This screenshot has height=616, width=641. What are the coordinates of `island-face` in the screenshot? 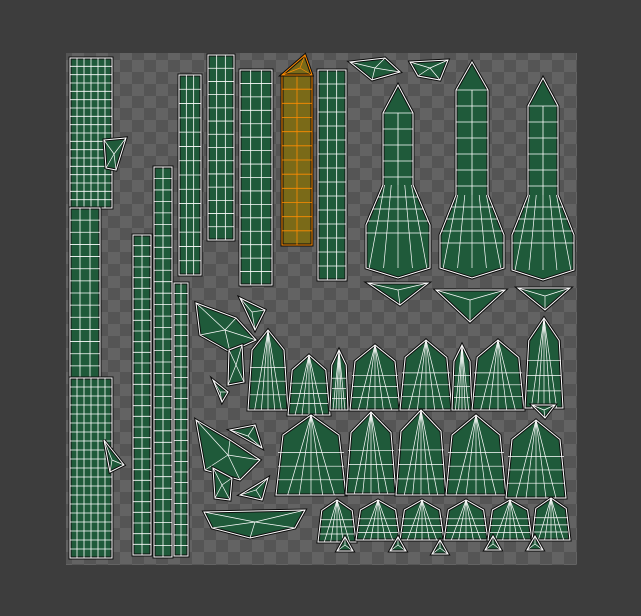 It's located at (332, 175).